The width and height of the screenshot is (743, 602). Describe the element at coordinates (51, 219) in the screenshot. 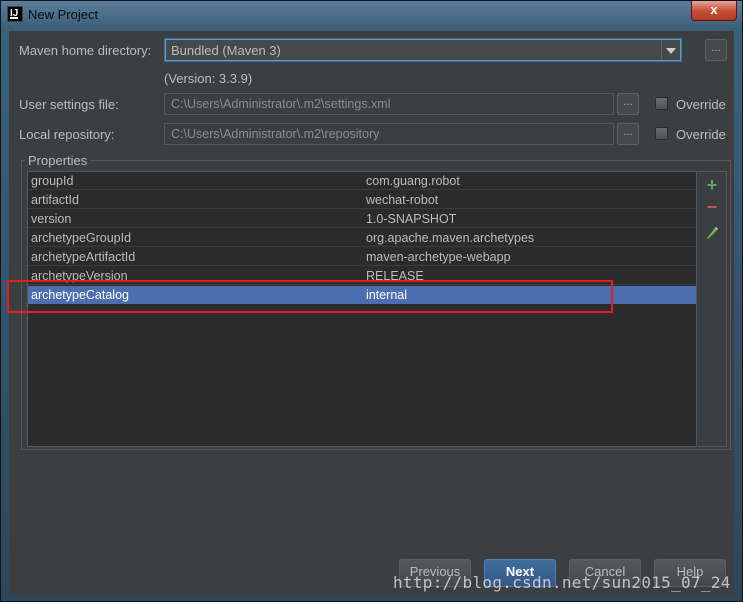

I see `property-key: version` at that location.